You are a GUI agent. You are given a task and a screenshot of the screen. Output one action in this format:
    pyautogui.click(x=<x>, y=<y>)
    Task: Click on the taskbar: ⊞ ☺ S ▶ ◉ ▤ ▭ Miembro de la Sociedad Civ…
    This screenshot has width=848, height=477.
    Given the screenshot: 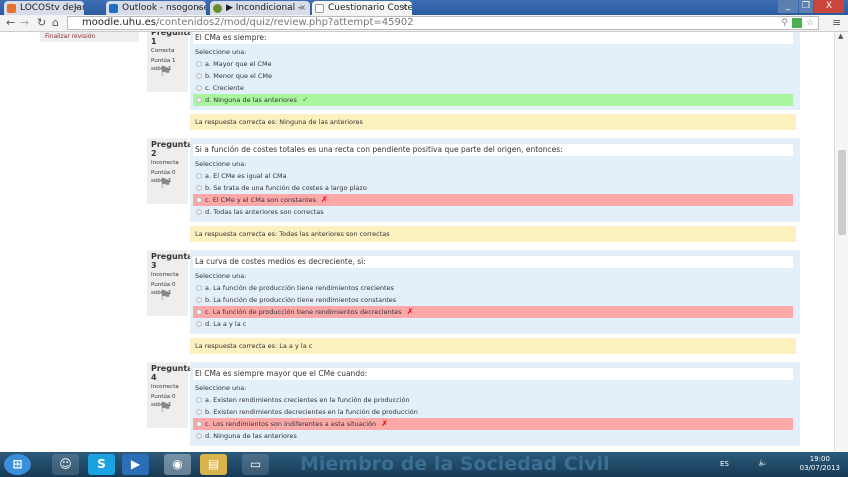 What is the action you would take?
    pyautogui.click(x=424, y=464)
    